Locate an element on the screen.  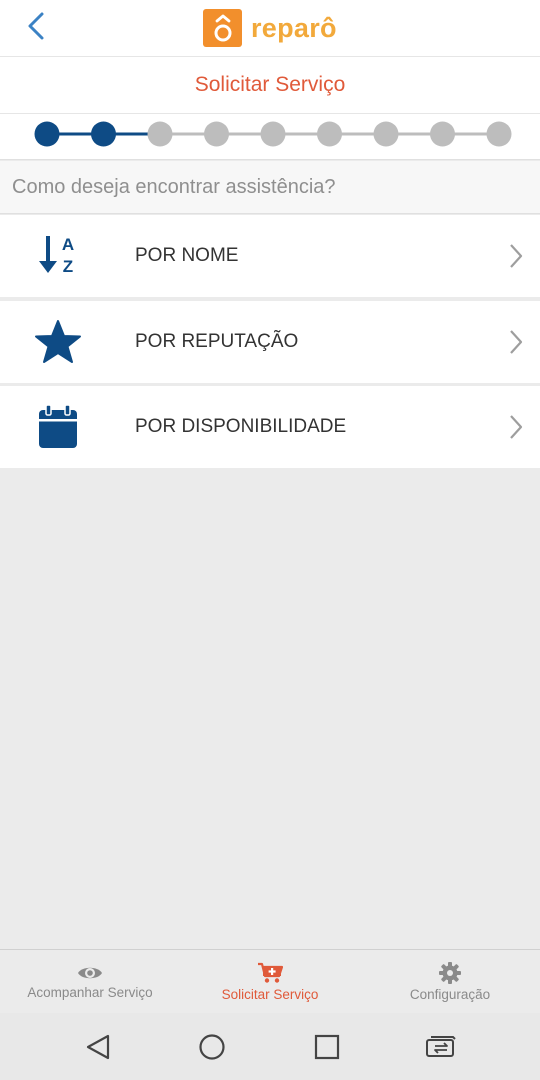
title-bar: Solicitar Serviço is located at coordinates (270, 85).